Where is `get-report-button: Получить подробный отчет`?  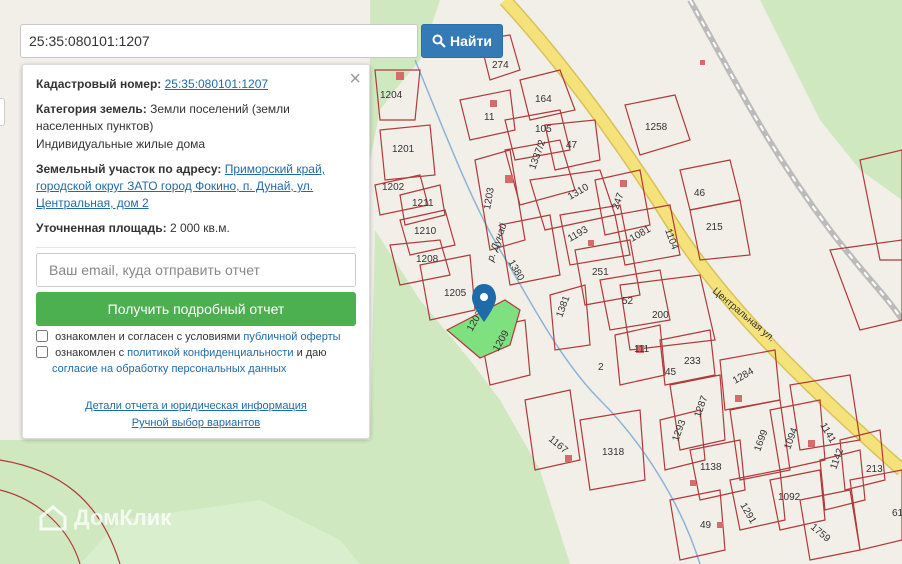
get-report-button: Получить подробный отчет is located at coordinates (196, 309).